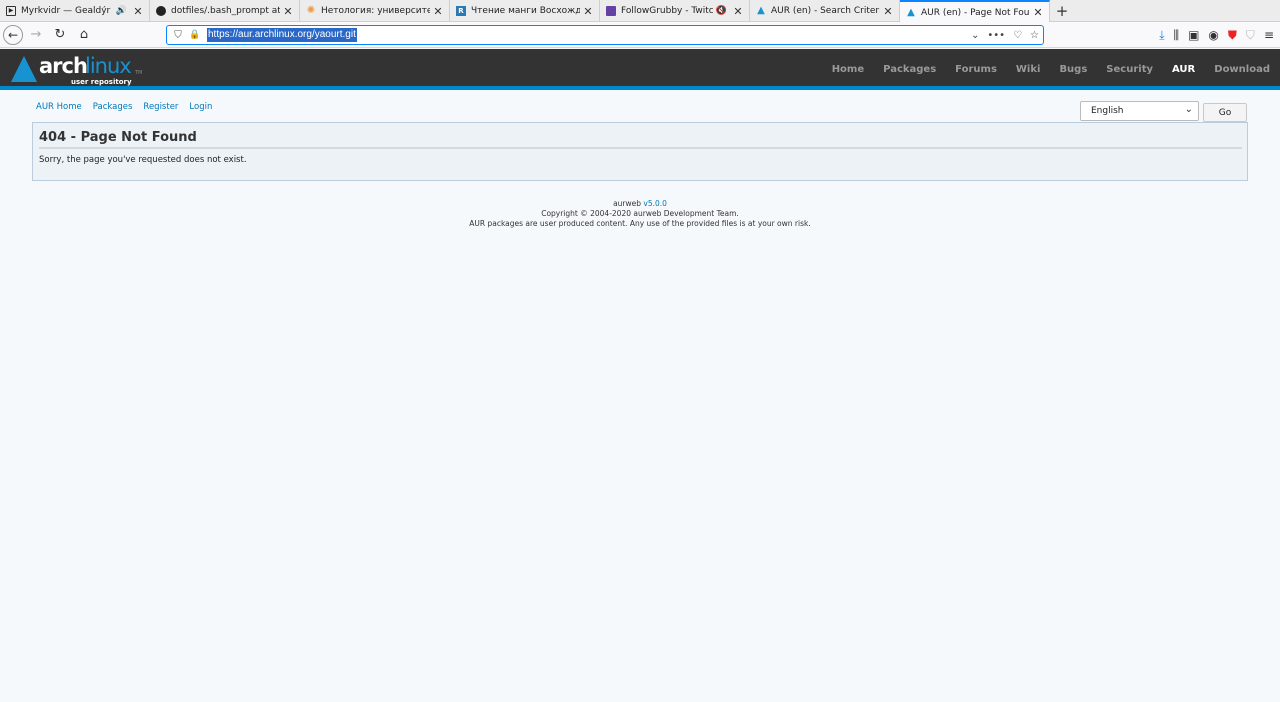 This screenshot has width=1280, height=702. I want to click on tab-title: Чтение манги Восхожден, so click(525, 11).